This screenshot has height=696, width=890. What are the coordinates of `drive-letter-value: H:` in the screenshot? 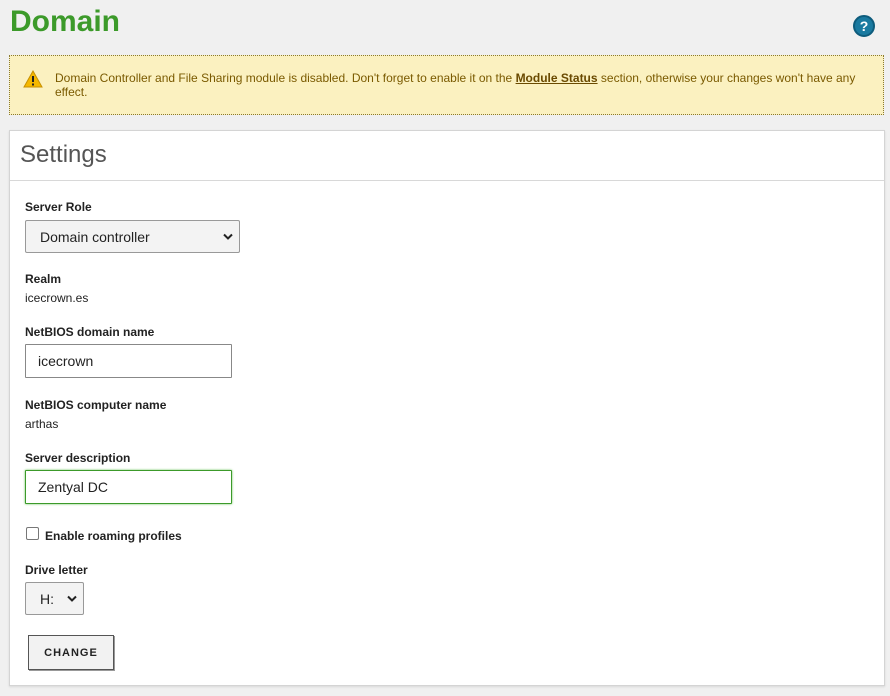 It's located at (47, 598).